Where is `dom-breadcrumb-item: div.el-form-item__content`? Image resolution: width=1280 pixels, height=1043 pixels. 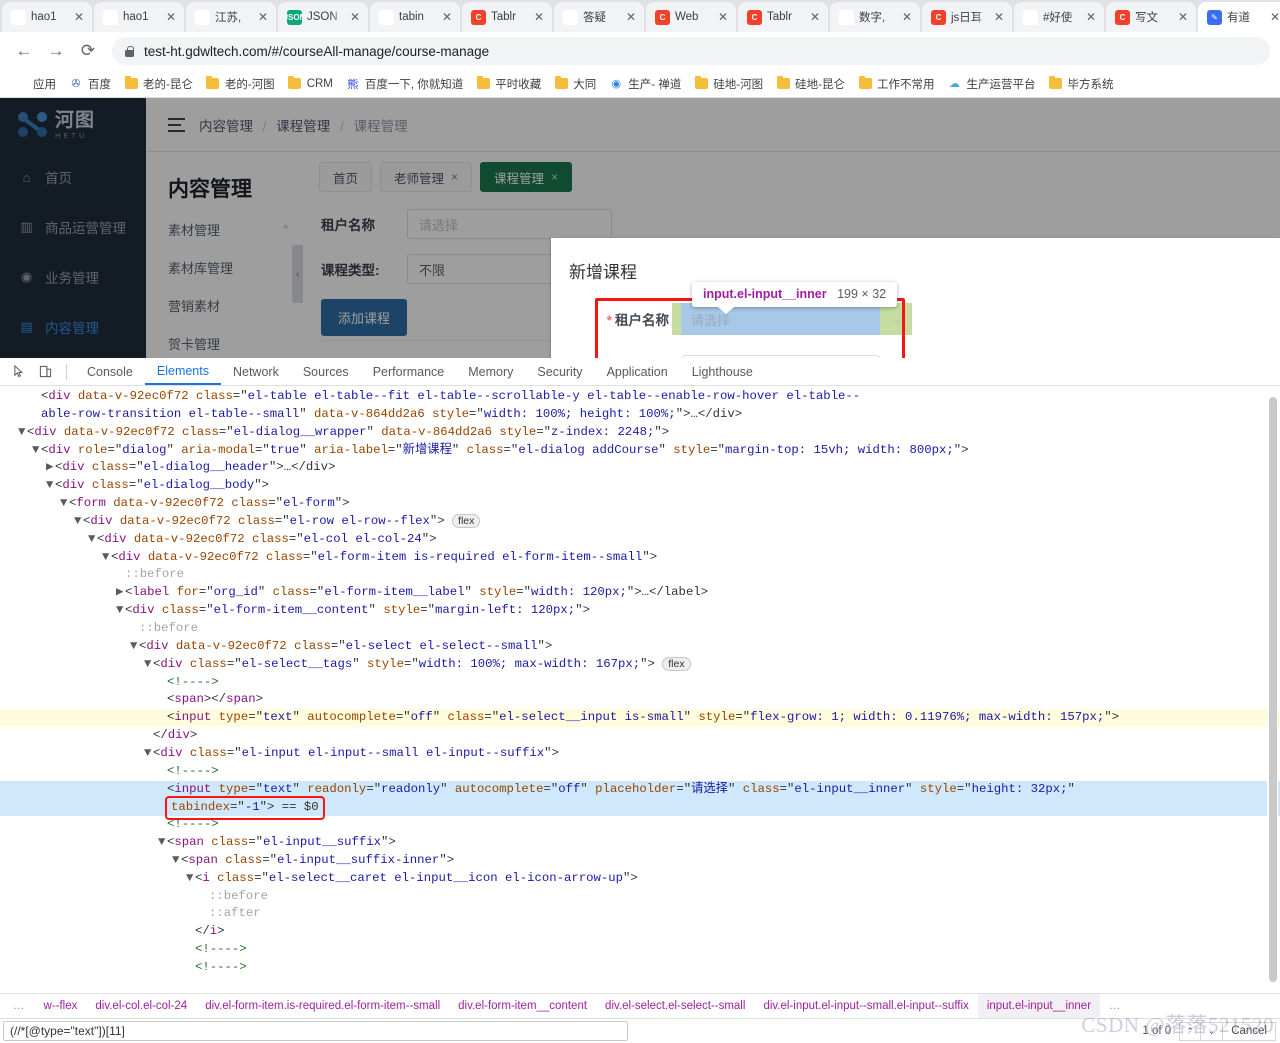
dom-breadcrumb-item: div.el-form-item__content is located at coordinates (522, 1006).